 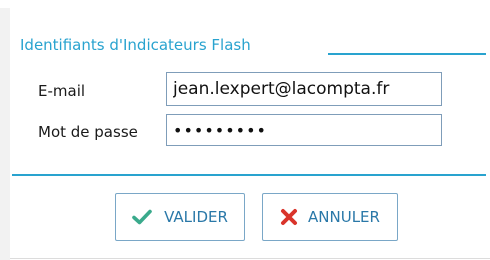 I want to click on validate-button: VALIDER, so click(x=180, y=217).